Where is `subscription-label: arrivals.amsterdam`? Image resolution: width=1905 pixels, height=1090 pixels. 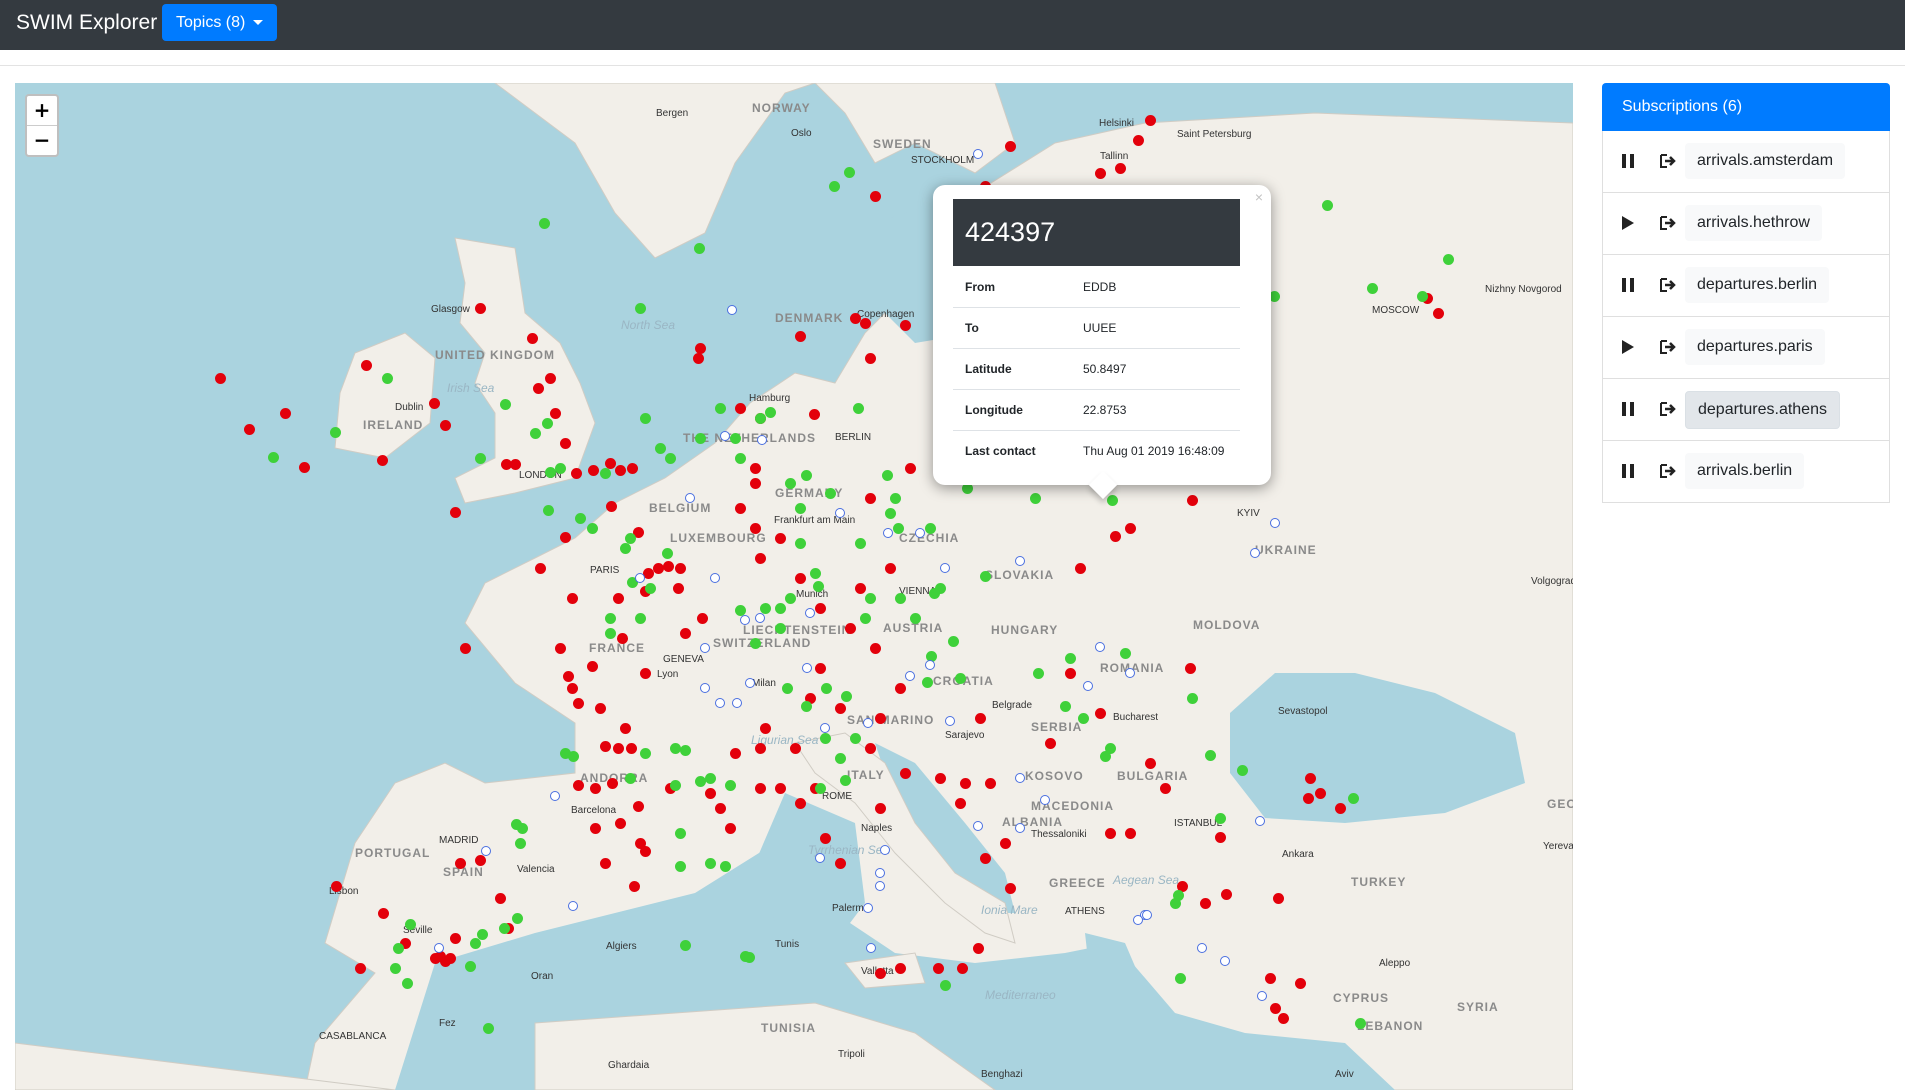
subscription-label: arrivals.amsterdam is located at coordinates (1765, 161).